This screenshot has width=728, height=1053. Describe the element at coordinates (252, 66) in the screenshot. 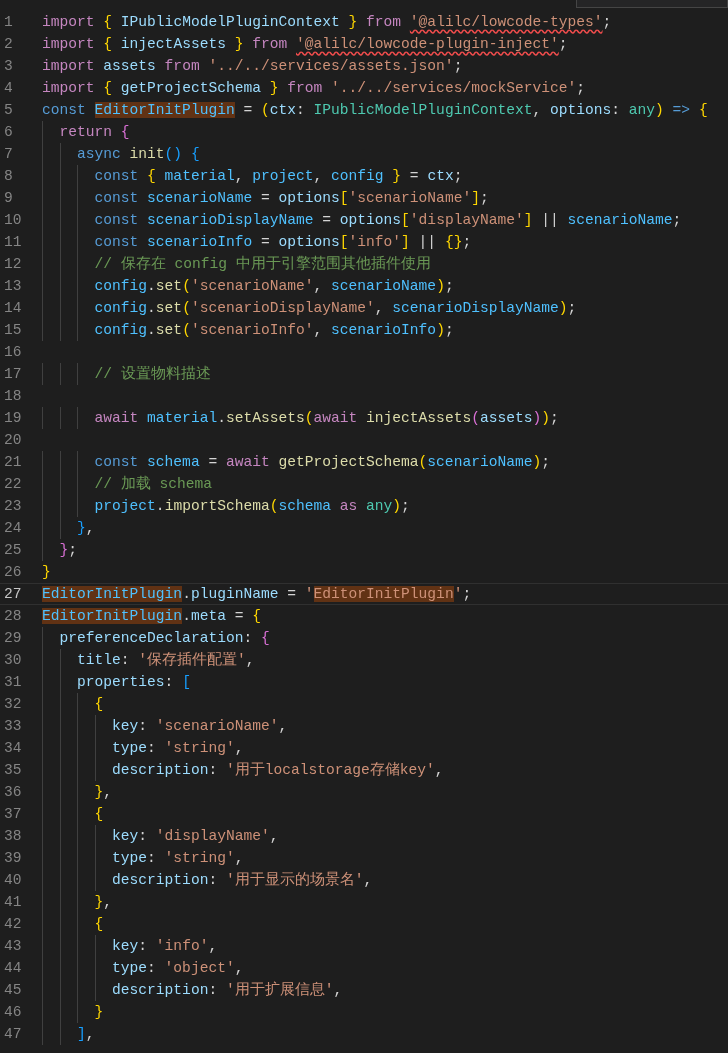

I see `code-line: import assets from '../../services/assets.json';` at that location.